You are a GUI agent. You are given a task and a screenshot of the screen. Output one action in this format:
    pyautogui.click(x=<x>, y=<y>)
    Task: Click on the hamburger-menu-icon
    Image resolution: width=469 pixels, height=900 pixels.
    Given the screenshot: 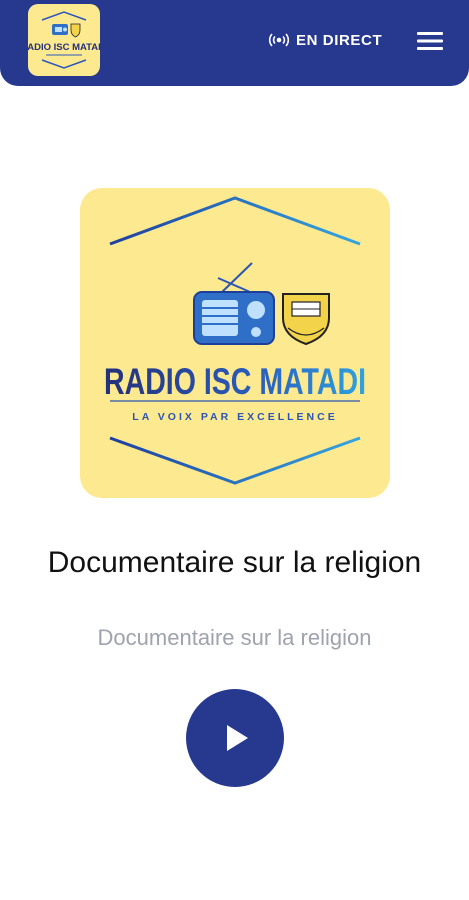 What is the action you would take?
    pyautogui.click(x=430, y=41)
    